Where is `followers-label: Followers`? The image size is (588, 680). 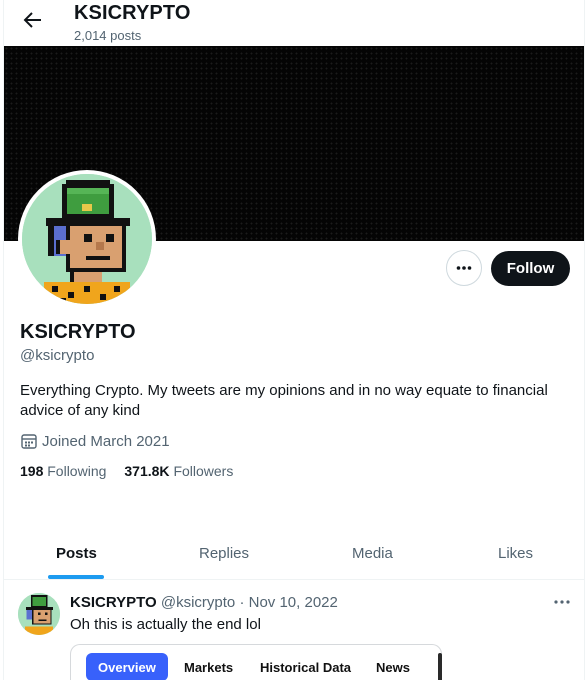
followers-label: Followers is located at coordinates (203, 471).